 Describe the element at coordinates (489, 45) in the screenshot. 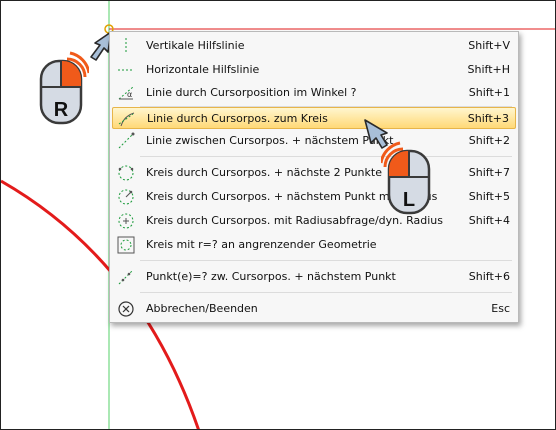

I see `menu-item-shortcut: Shift+V` at that location.